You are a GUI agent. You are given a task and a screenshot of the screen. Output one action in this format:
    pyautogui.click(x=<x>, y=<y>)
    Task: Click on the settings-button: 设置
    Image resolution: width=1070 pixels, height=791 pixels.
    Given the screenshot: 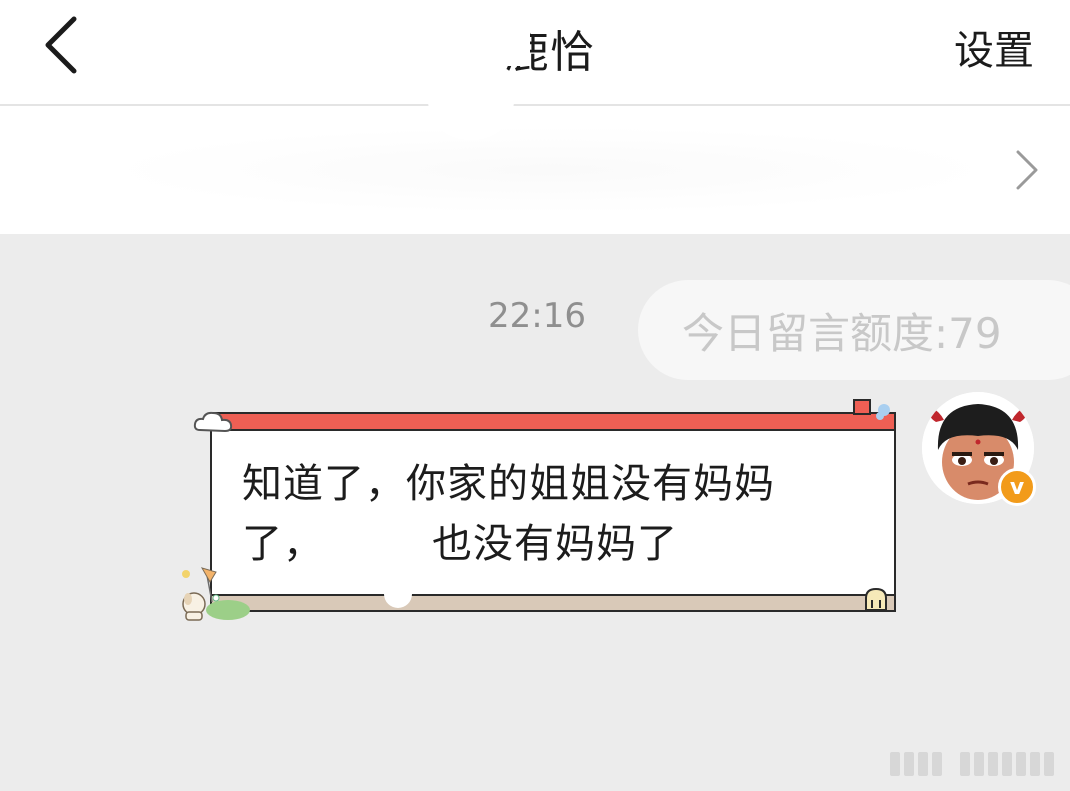 What is the action you would take?
    pyautogui.click(x=994, y=47)
    